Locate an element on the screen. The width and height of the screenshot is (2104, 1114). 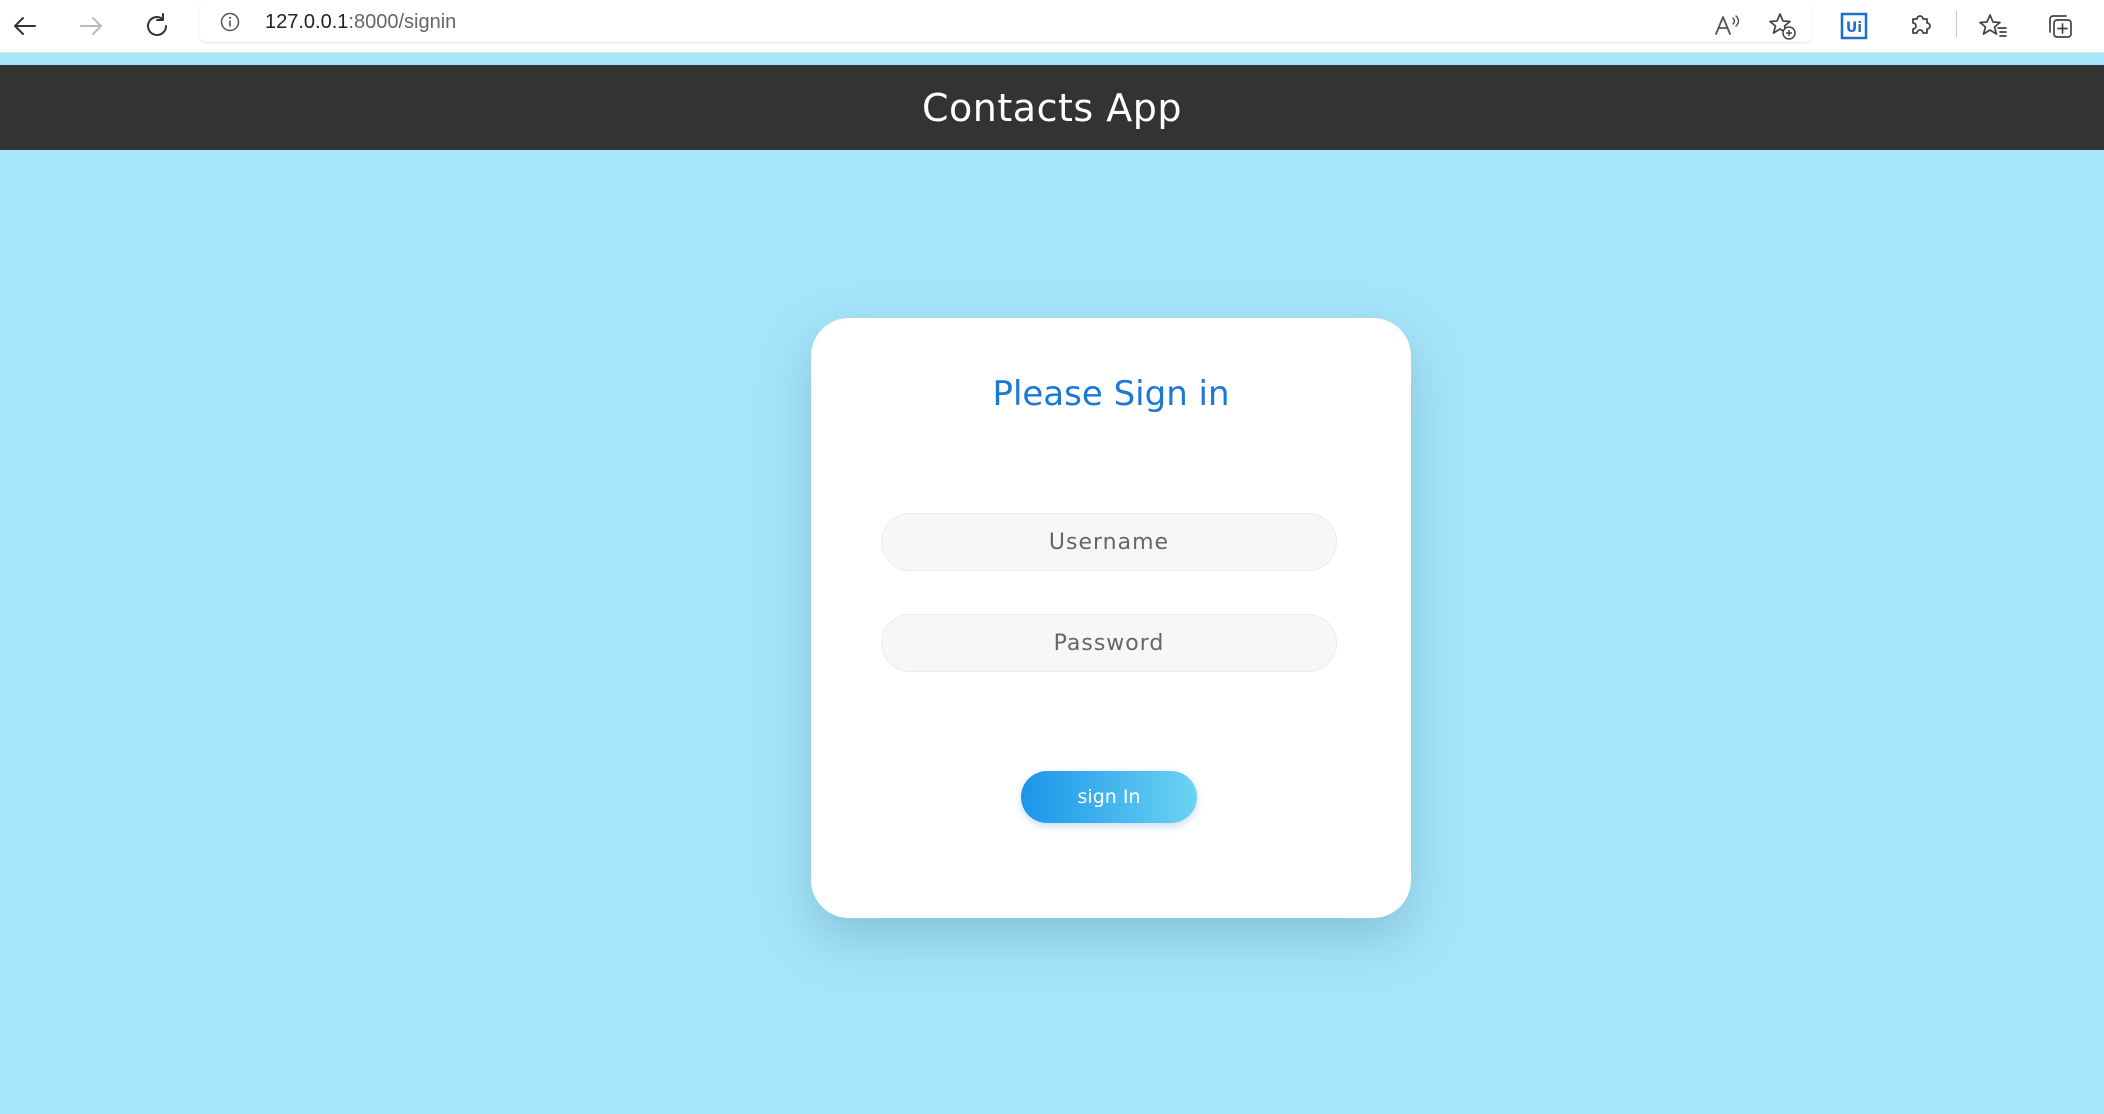
uipath-extension-button: Ui is located at coordinates (1854, 26).